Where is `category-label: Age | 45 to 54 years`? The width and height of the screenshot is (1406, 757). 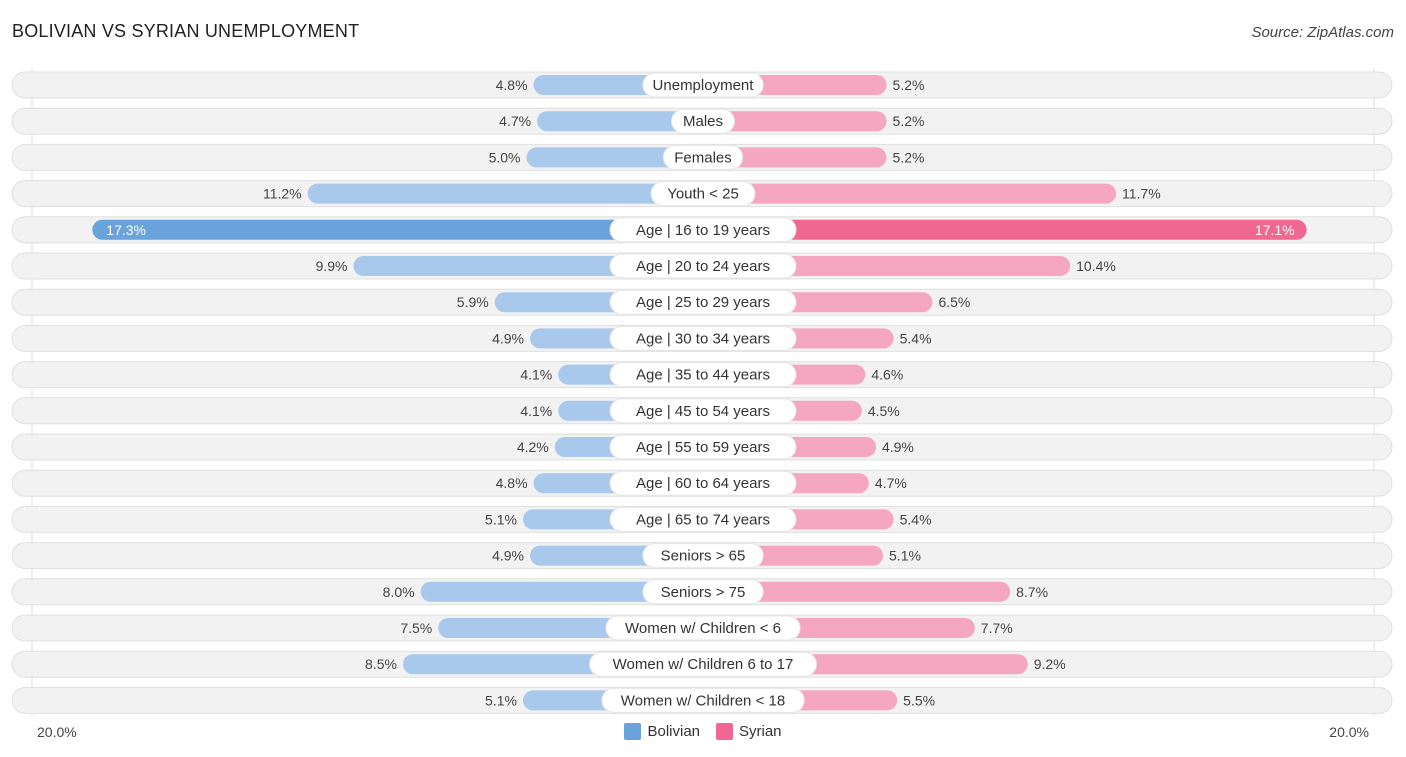
category-label: Age | 45 to 54 years is located at coordinates (703, 411).